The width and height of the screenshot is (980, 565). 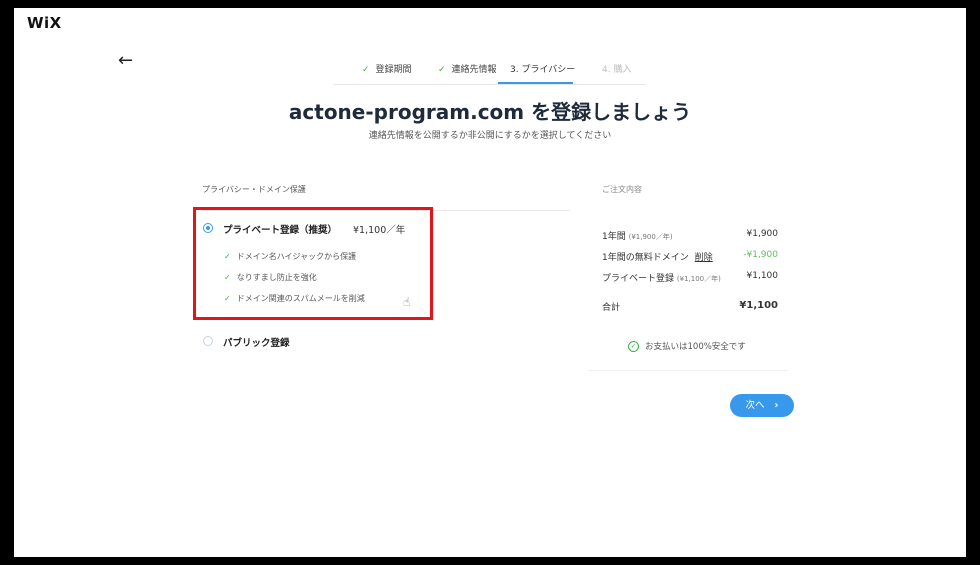 I want to click on checkout-steps: ✓ 登録期間 ✓ 連絡先情報 3. プライバシー 4. 購入, so click(x=490, y=71).